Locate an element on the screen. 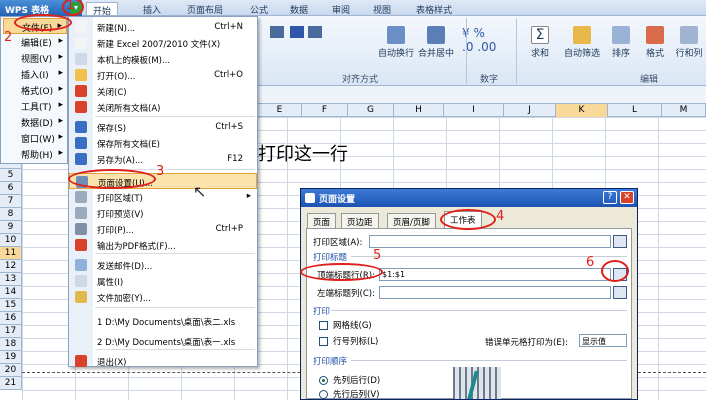 The height and width of the screenshot is (400, 706). group-label-align: 对齐方式 is located at coordinates (360, 80).